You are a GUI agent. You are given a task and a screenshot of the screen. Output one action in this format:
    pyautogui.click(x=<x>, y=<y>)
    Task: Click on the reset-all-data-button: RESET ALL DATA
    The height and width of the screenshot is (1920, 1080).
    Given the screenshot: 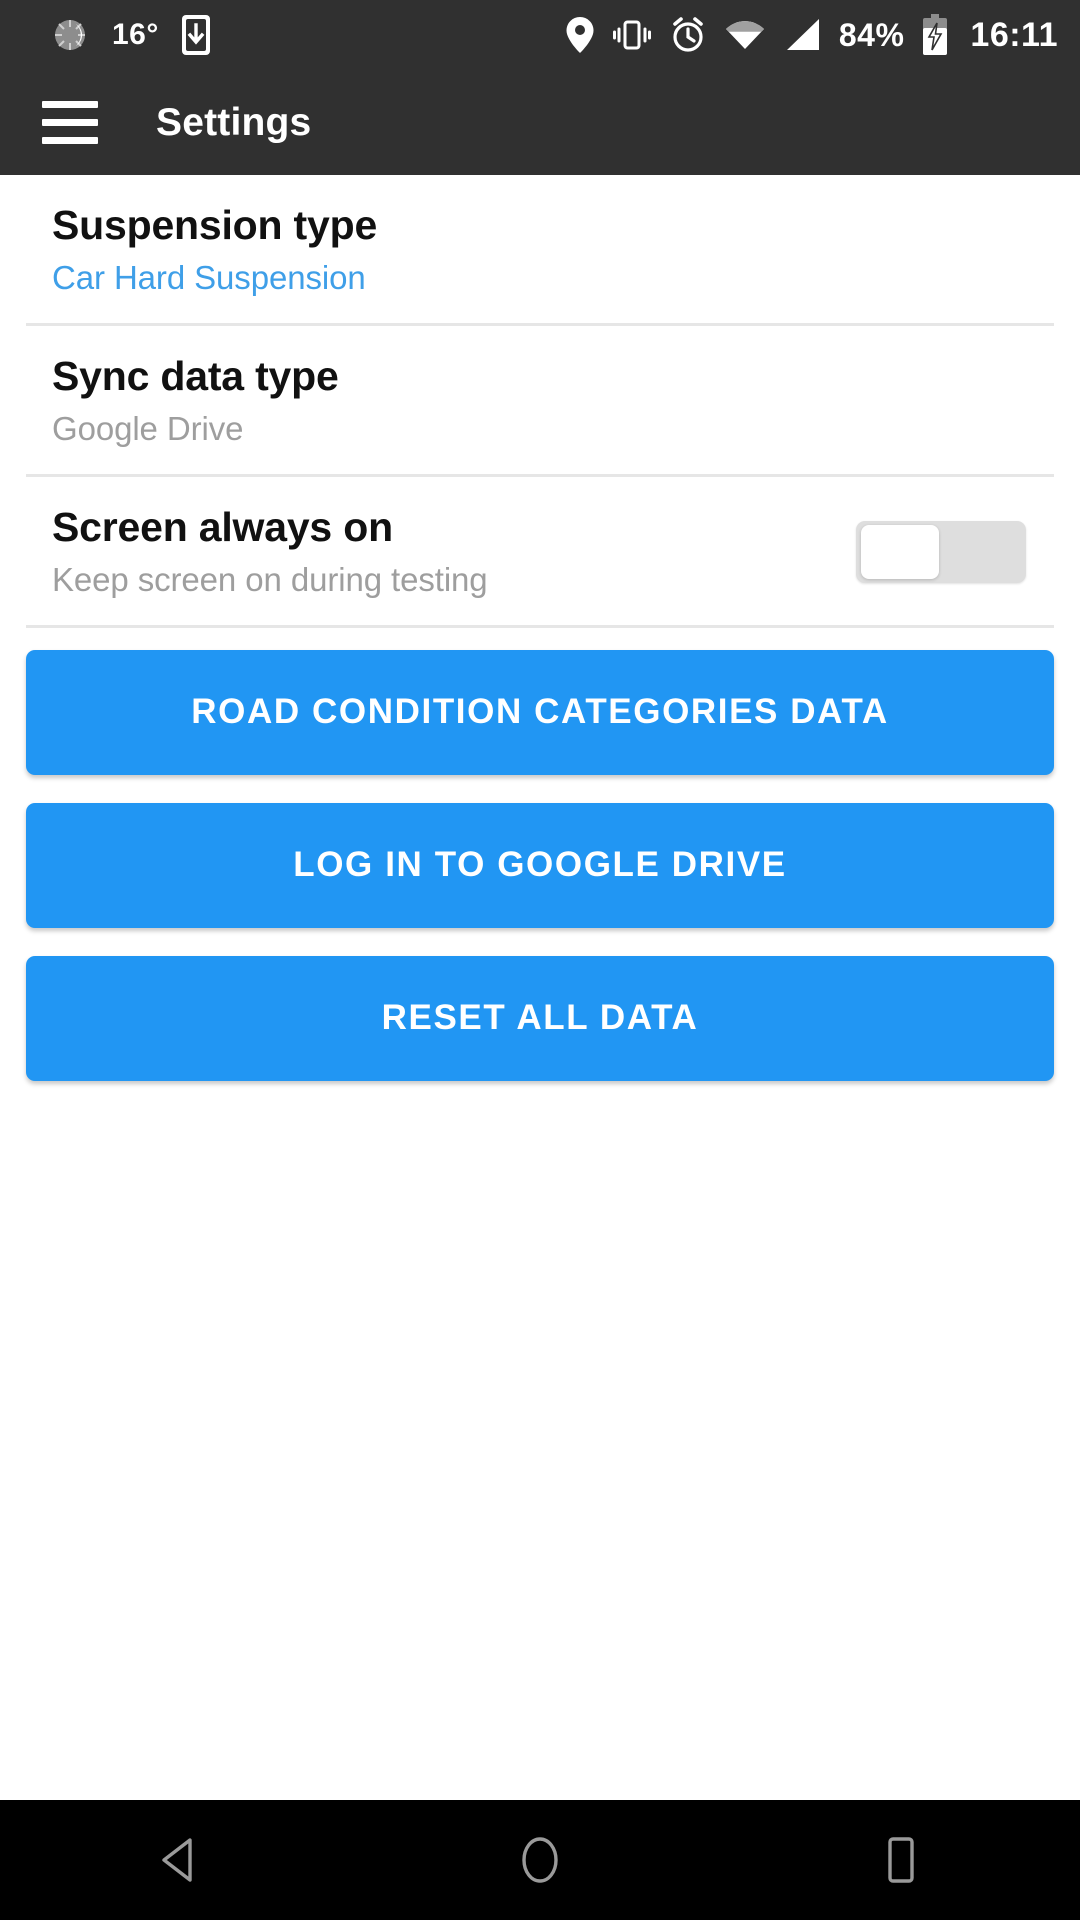 What is the action you would take?
    pyautogui.click(x=540, y=1018)
    